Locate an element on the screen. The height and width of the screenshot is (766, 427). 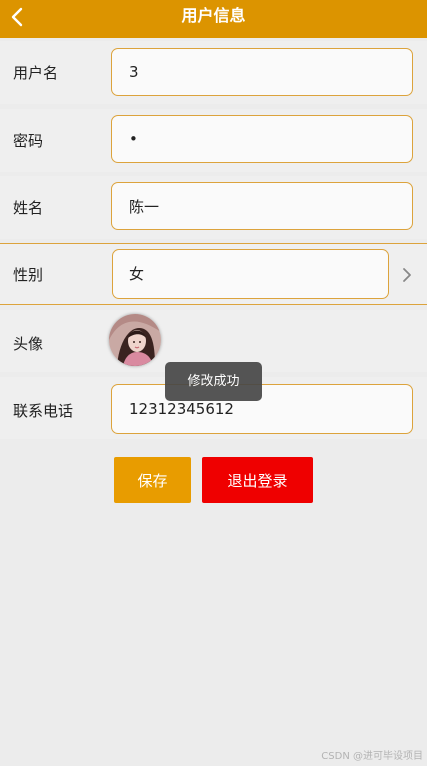
avatar is located at coordinates (135, 340).